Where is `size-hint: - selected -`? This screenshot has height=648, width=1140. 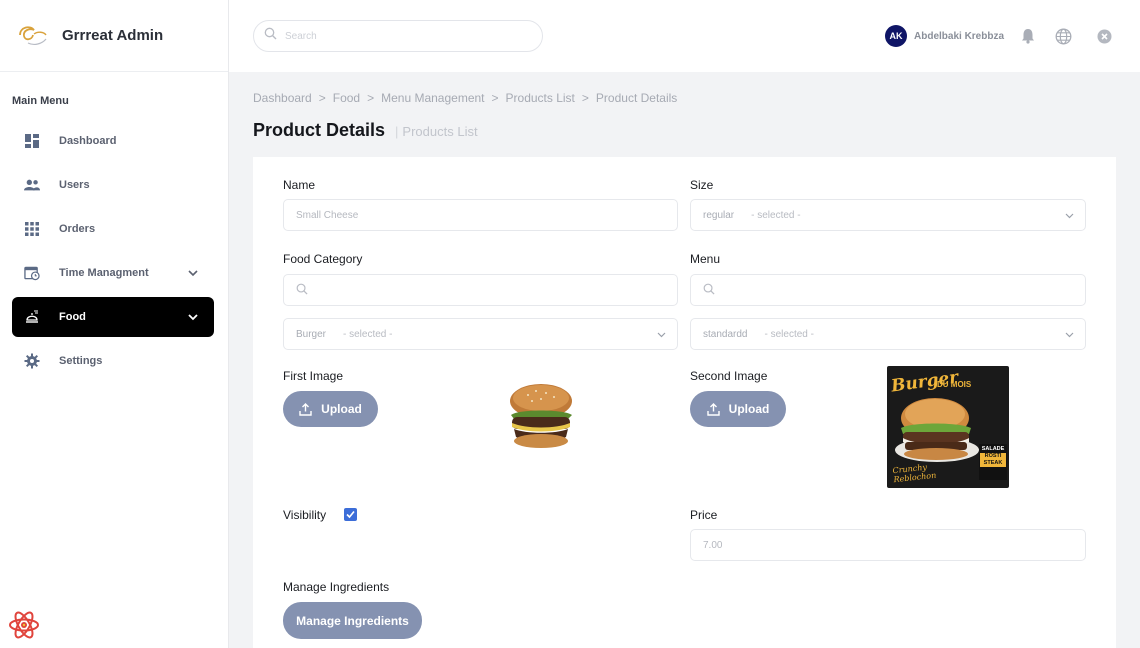 size-hint: - selected - is located at coordinates (776, 215).